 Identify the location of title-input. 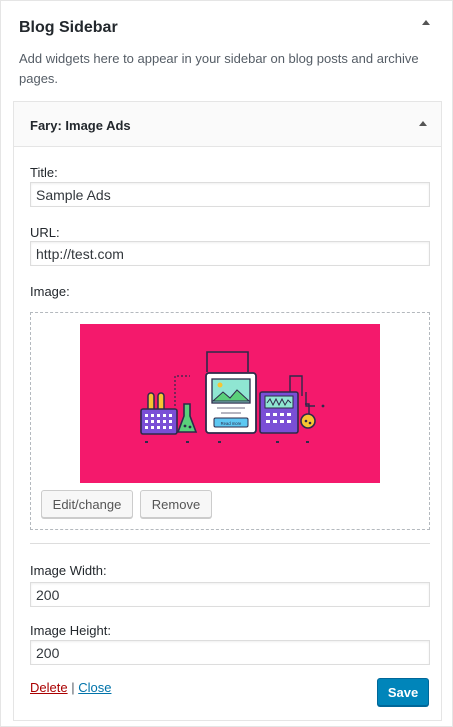
(230, 194).